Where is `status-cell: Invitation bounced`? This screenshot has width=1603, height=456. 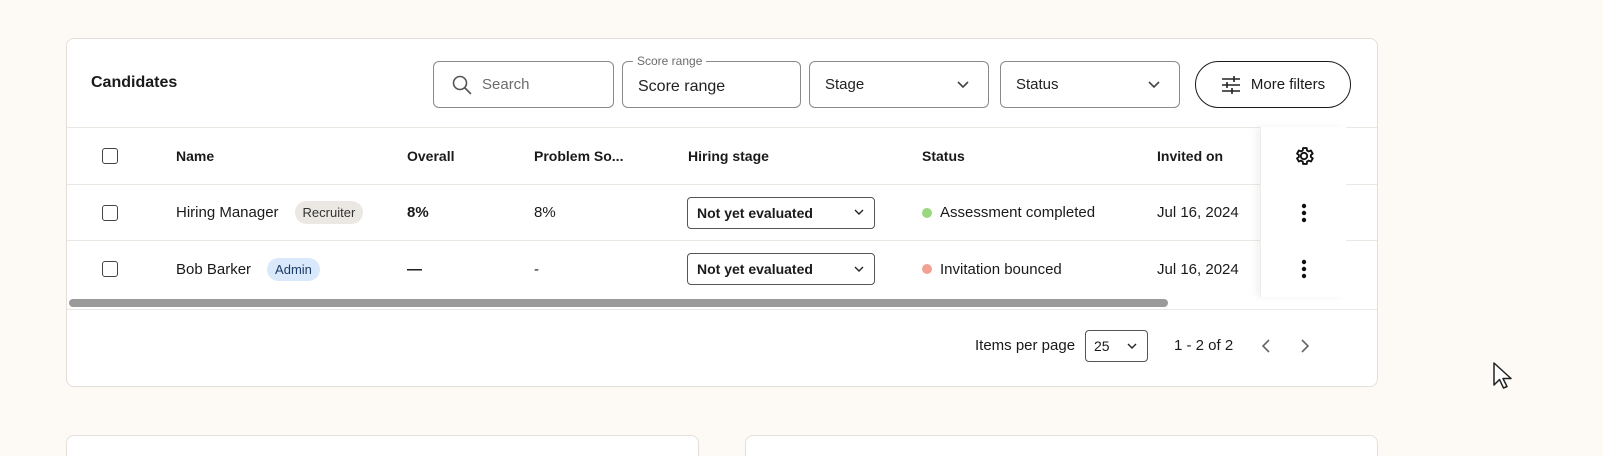 status-cell: Invitation bounced is located at coordinates (992, 269).